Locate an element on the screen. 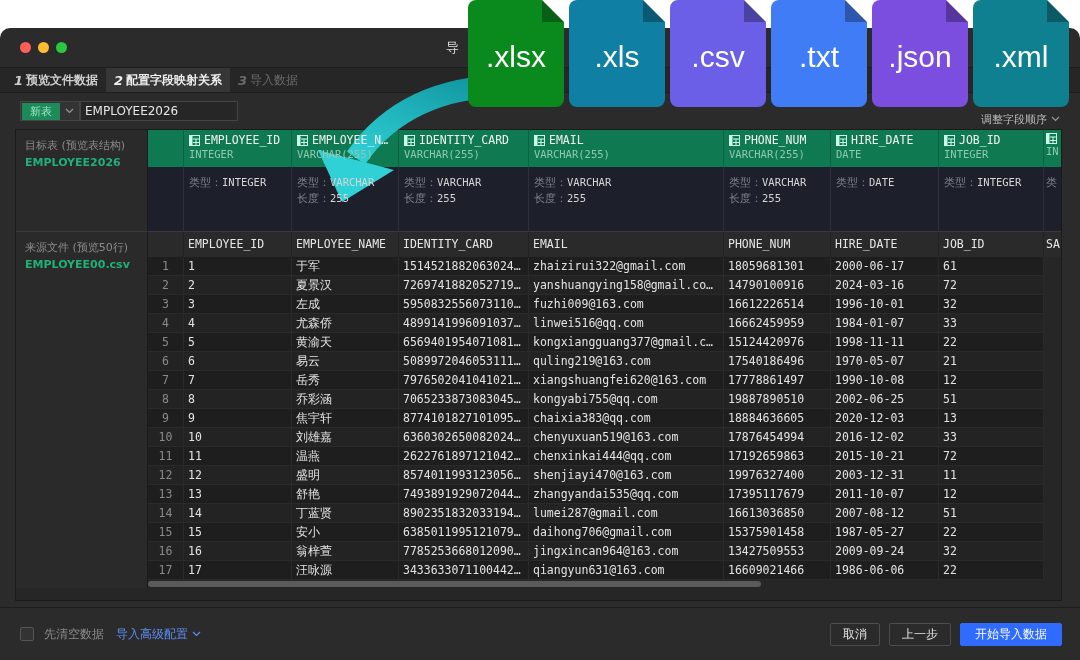  table-cell: 61 is located at coordinates (991, 266).